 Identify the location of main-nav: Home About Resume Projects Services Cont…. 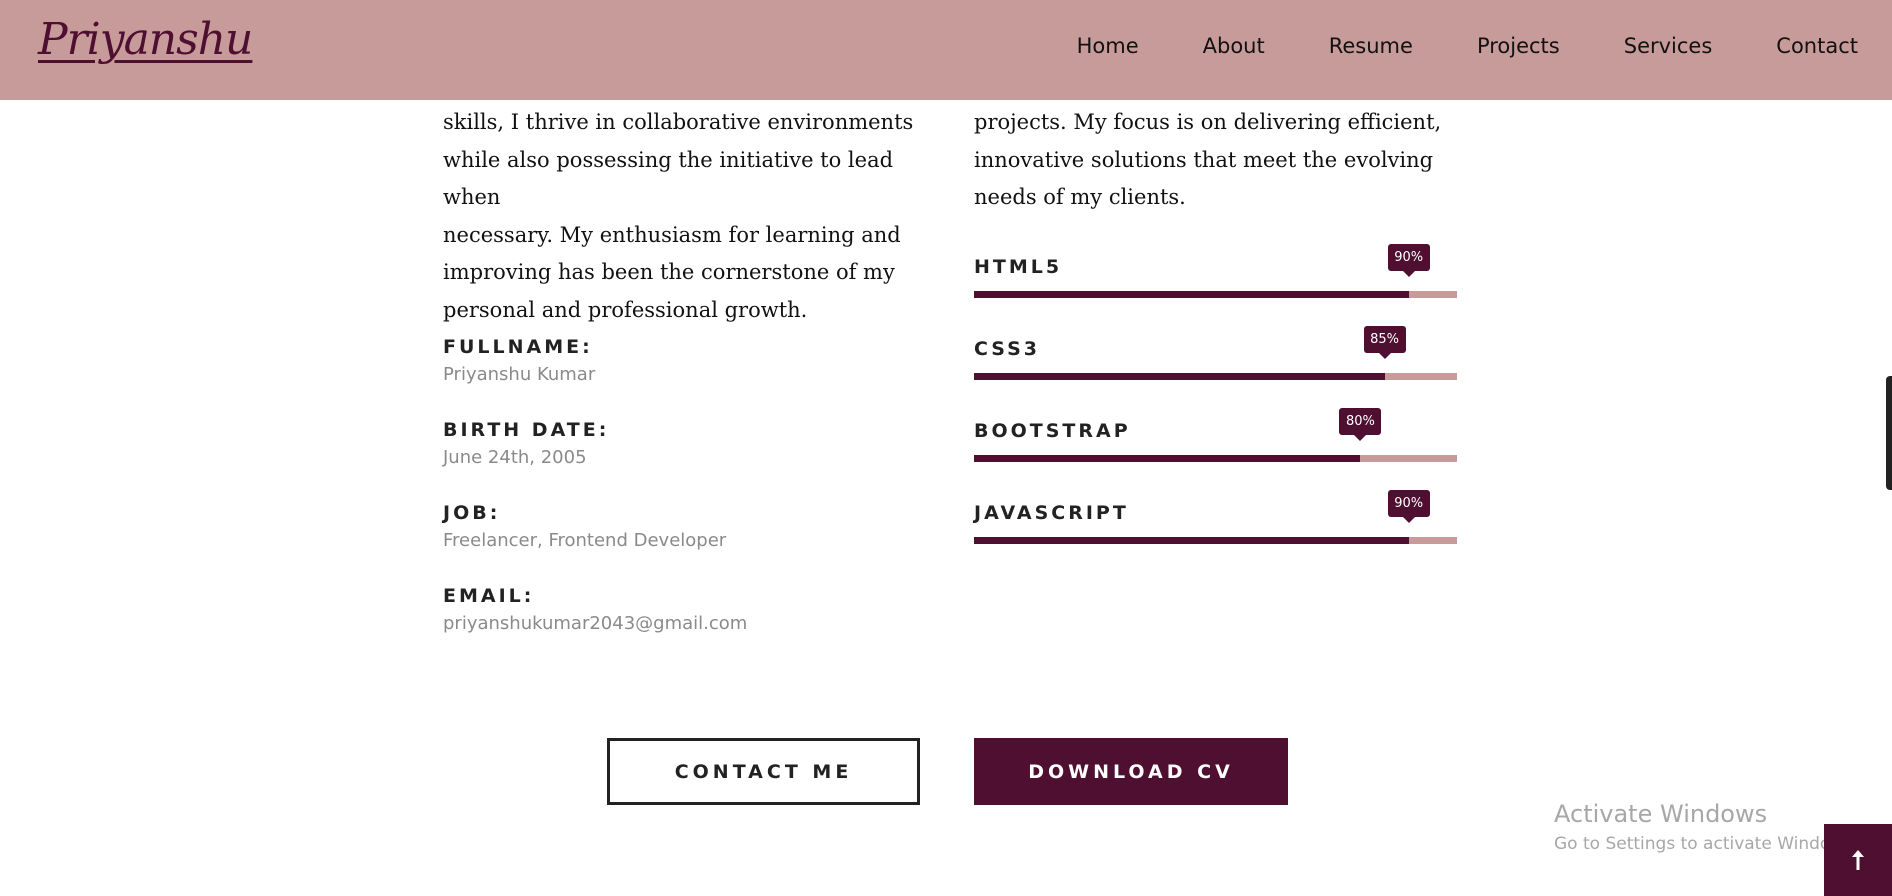
(1435, 46).